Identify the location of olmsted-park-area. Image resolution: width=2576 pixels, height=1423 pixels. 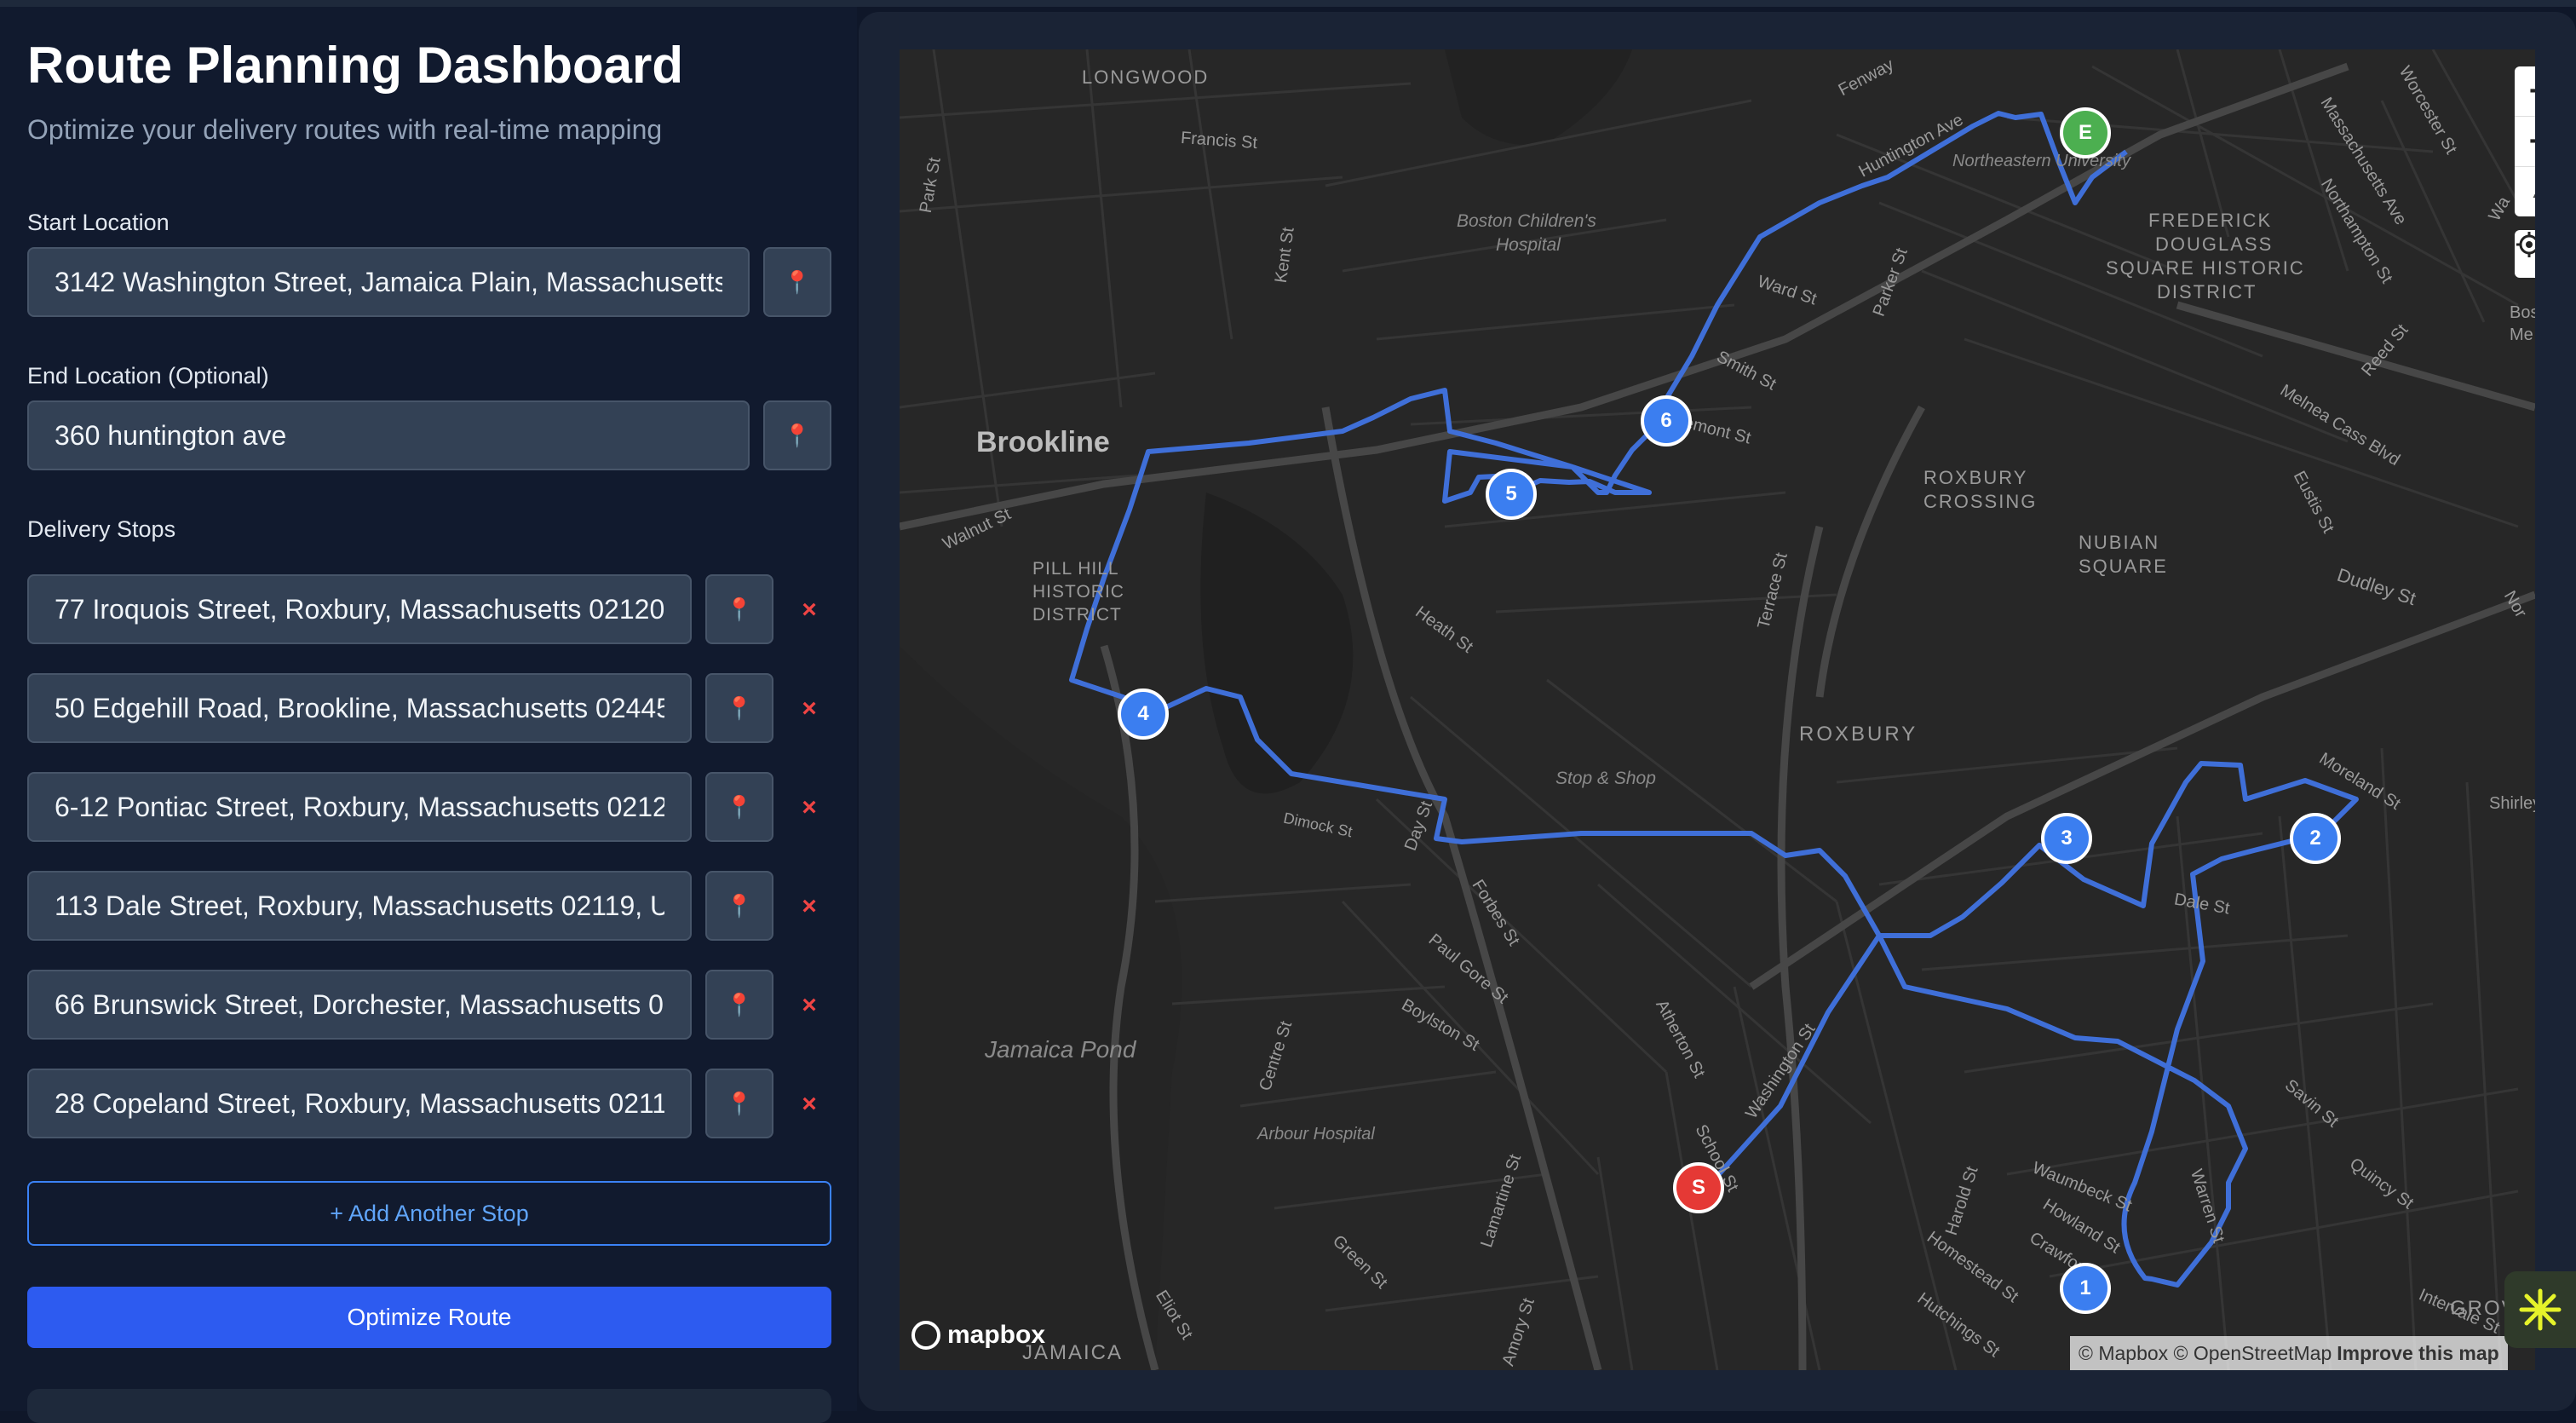
(1277, 643).